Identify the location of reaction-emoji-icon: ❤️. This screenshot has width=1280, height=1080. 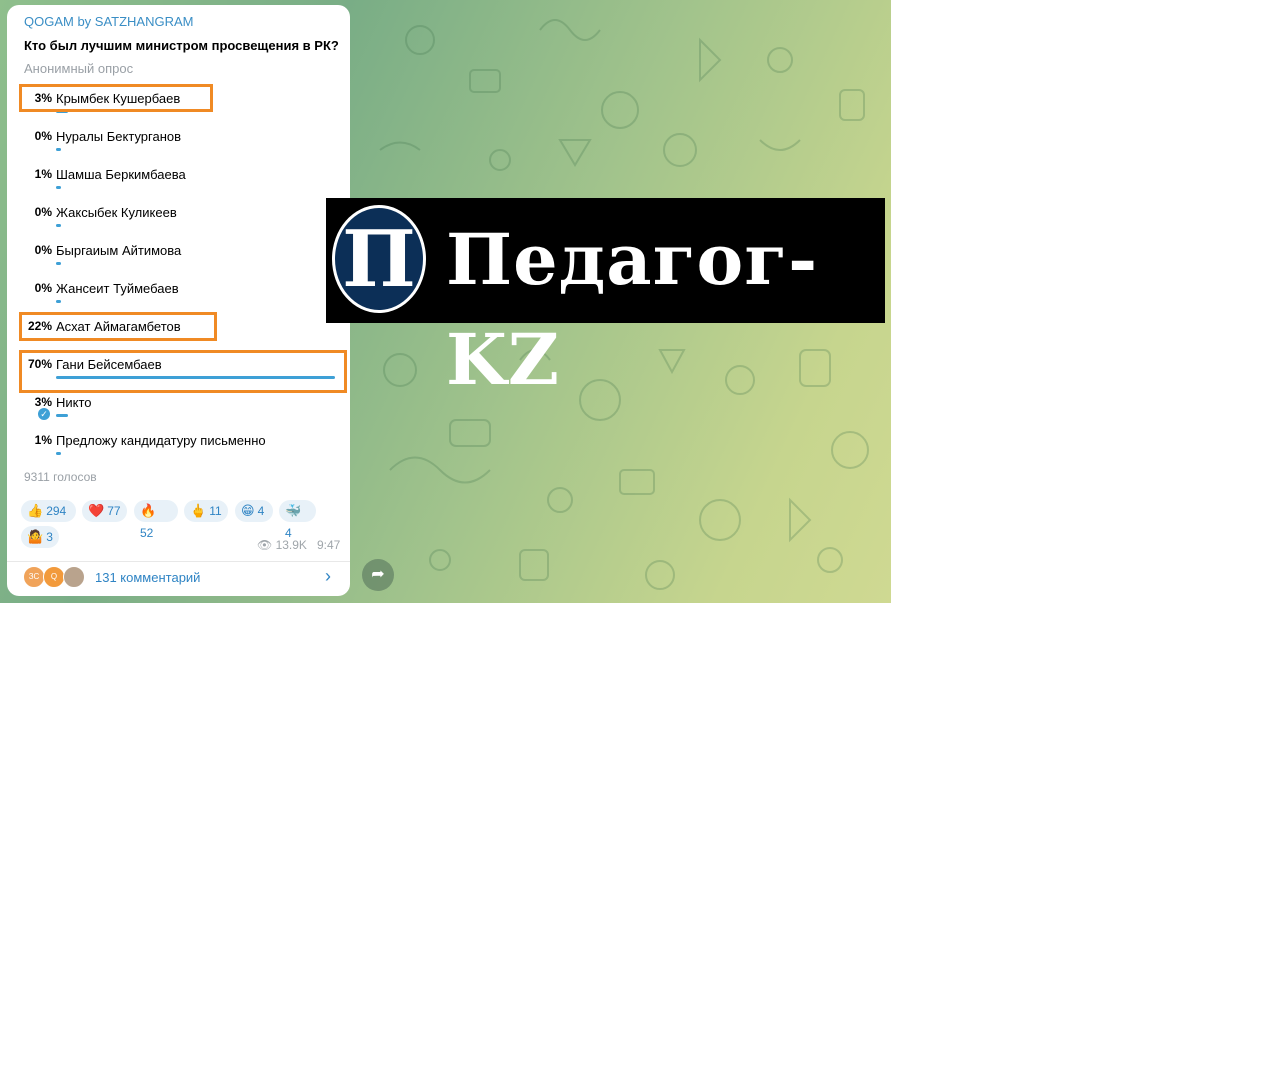
(96, 510).